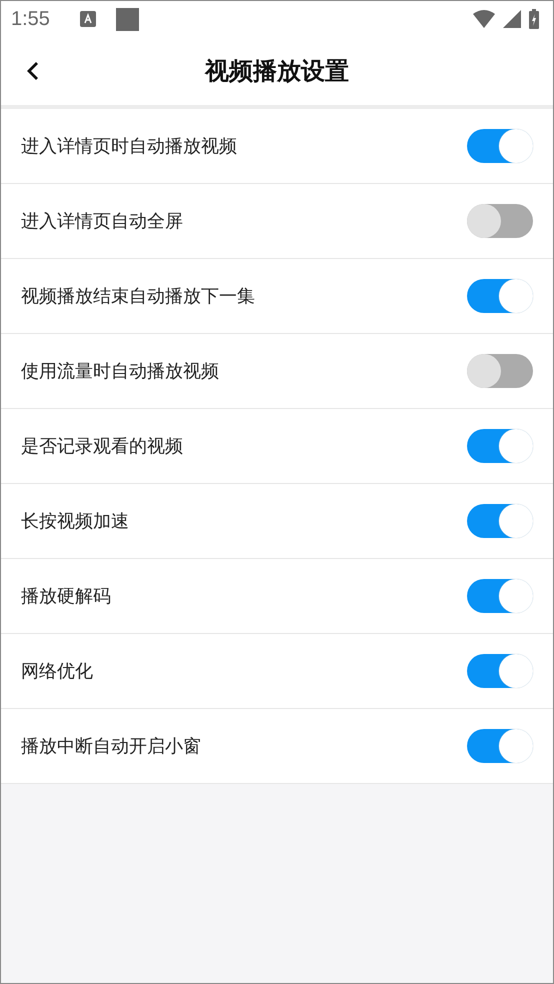  I want to click on setting-label: 是否记录观看的视频, so click(102, 446).